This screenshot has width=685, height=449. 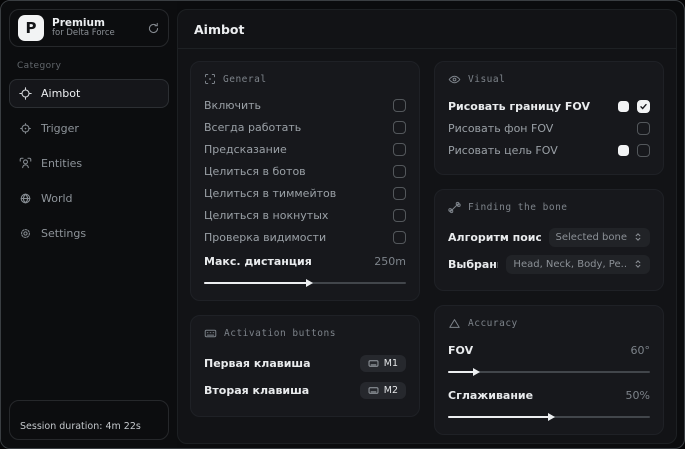 I want to click on setting-row: Рисовать цель FOV, so click(x=549, y=150).